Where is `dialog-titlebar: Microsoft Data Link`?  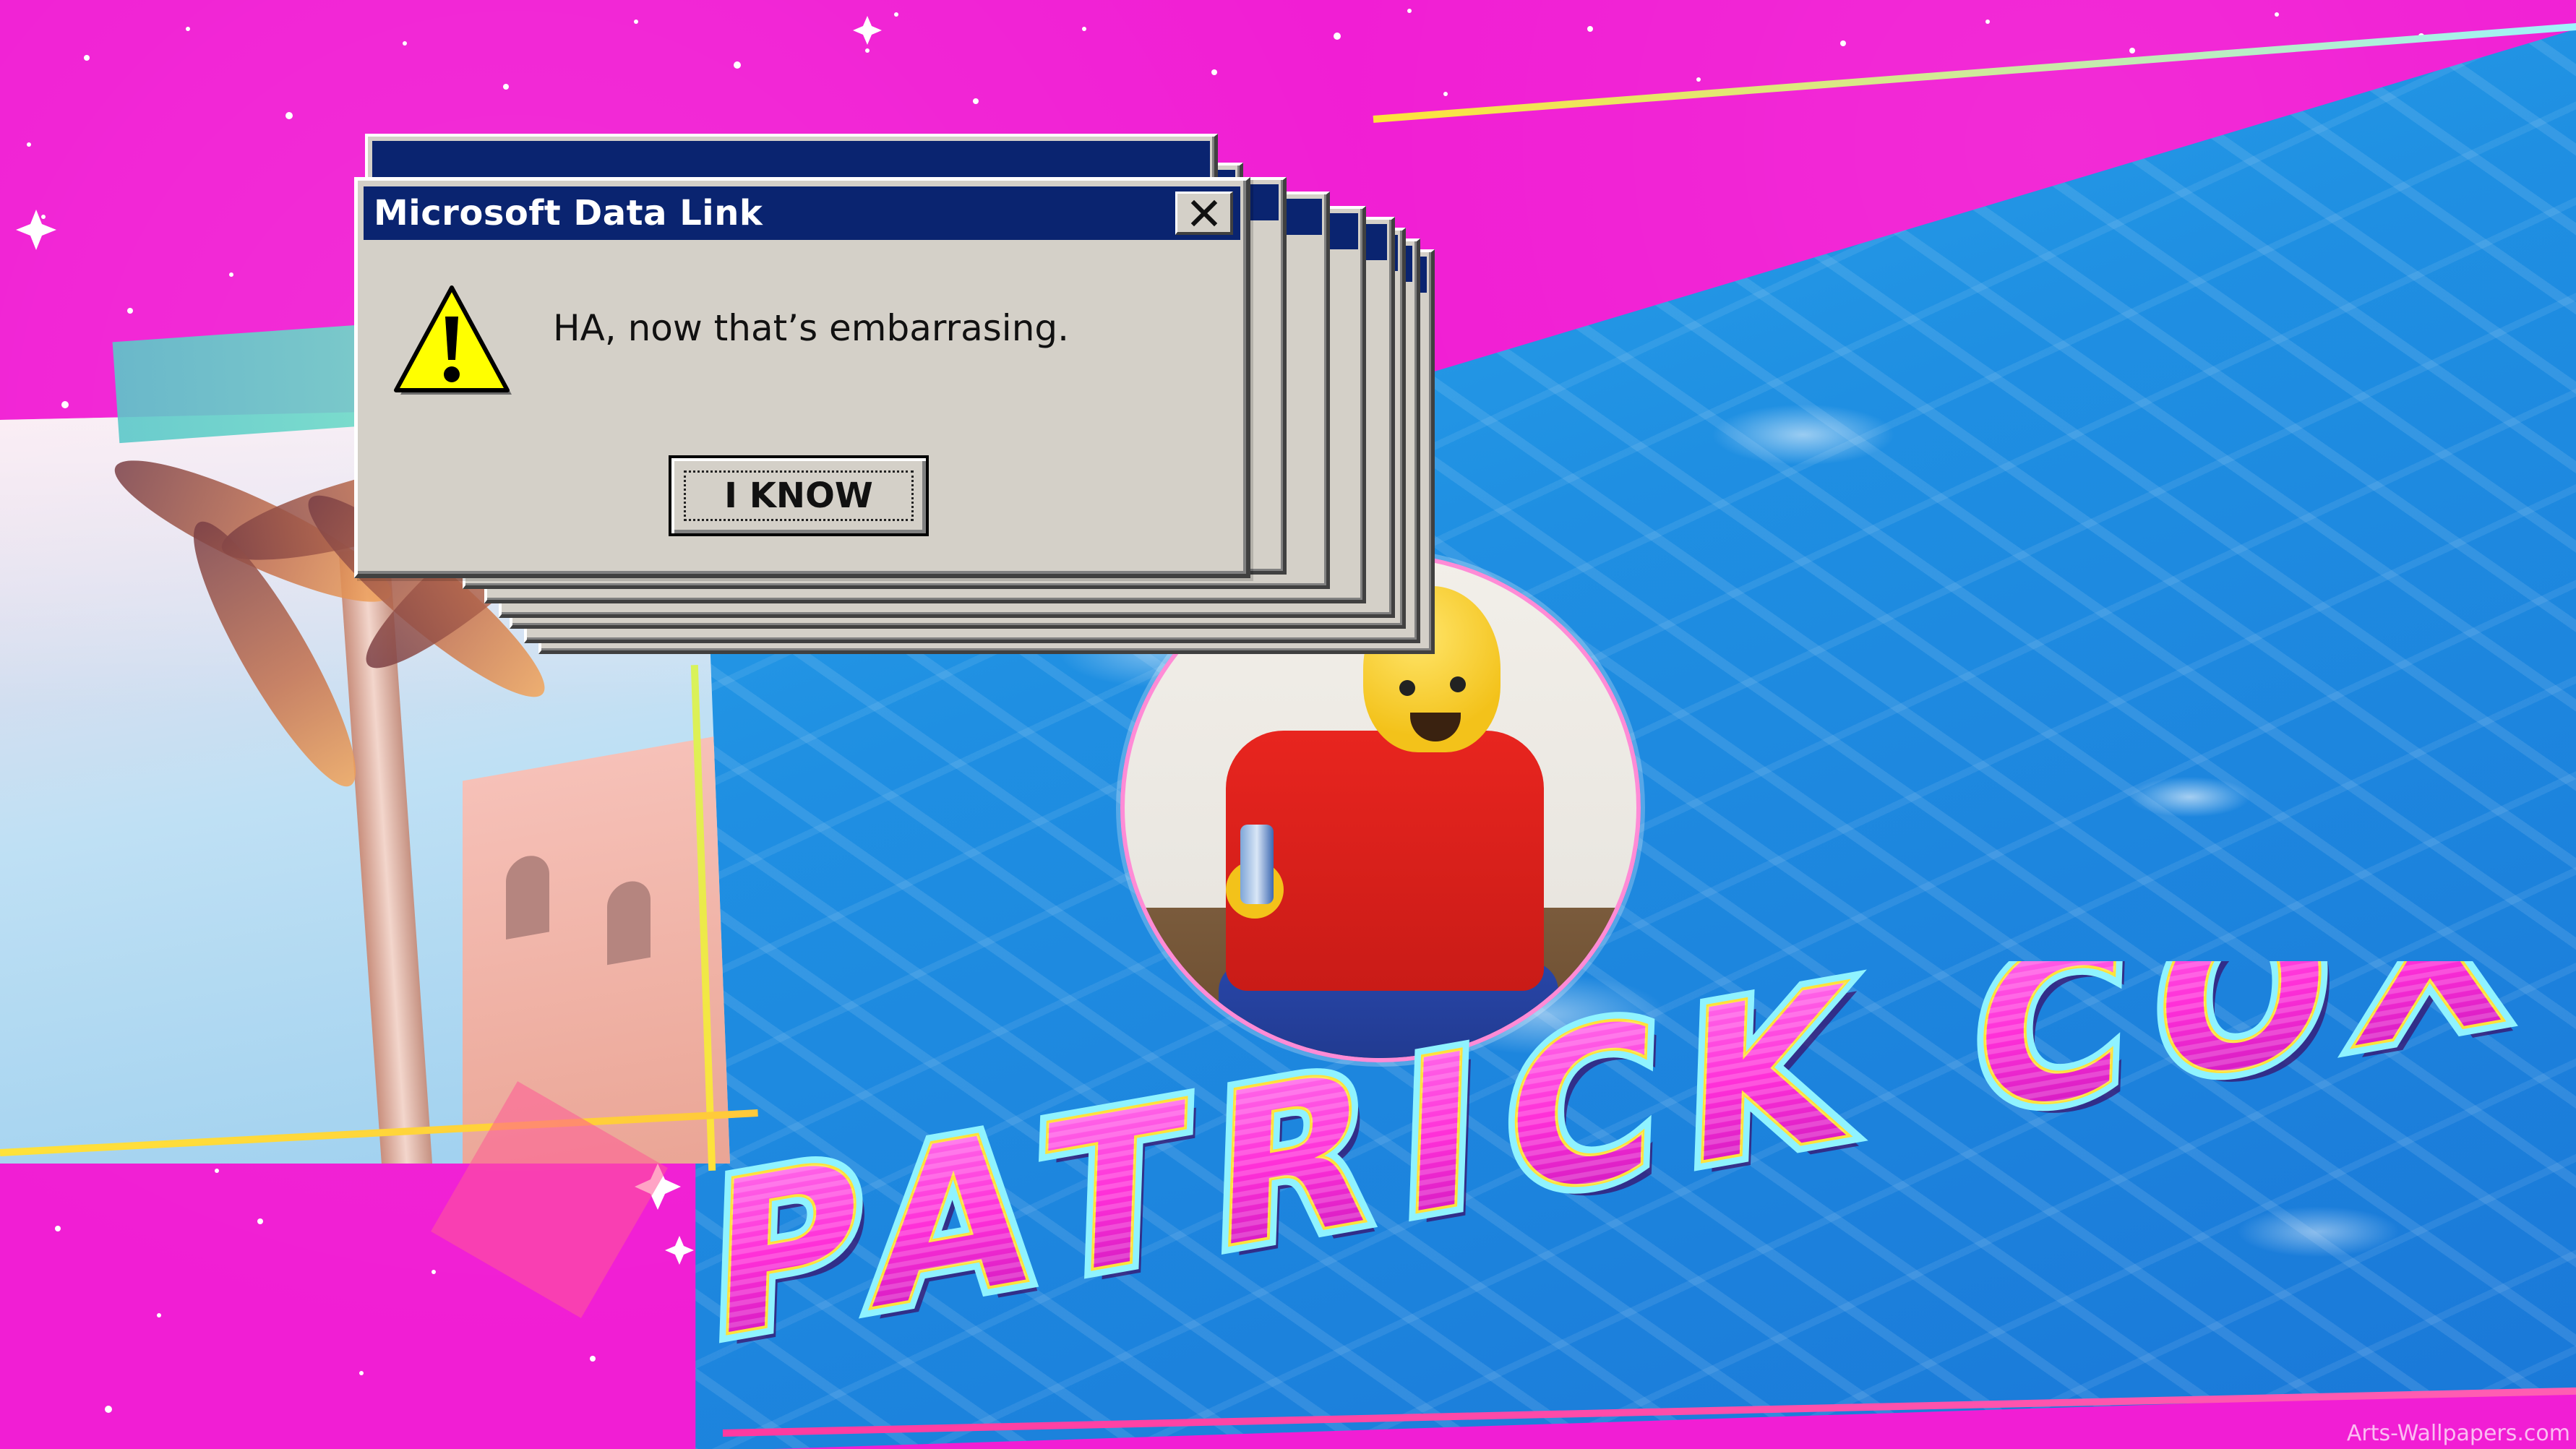 dialog-titlebar: Microsoft Data Link is located at coordinates (802, 213).